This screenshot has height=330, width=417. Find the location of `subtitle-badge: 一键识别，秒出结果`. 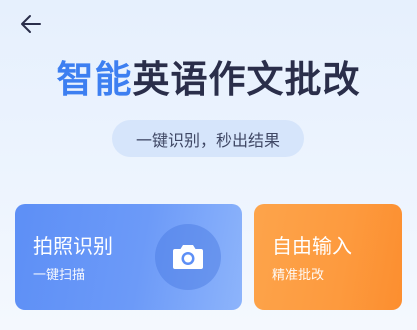

subtitle-badge: 一键识别，秒出结果 is located at coordinates (208, 138).